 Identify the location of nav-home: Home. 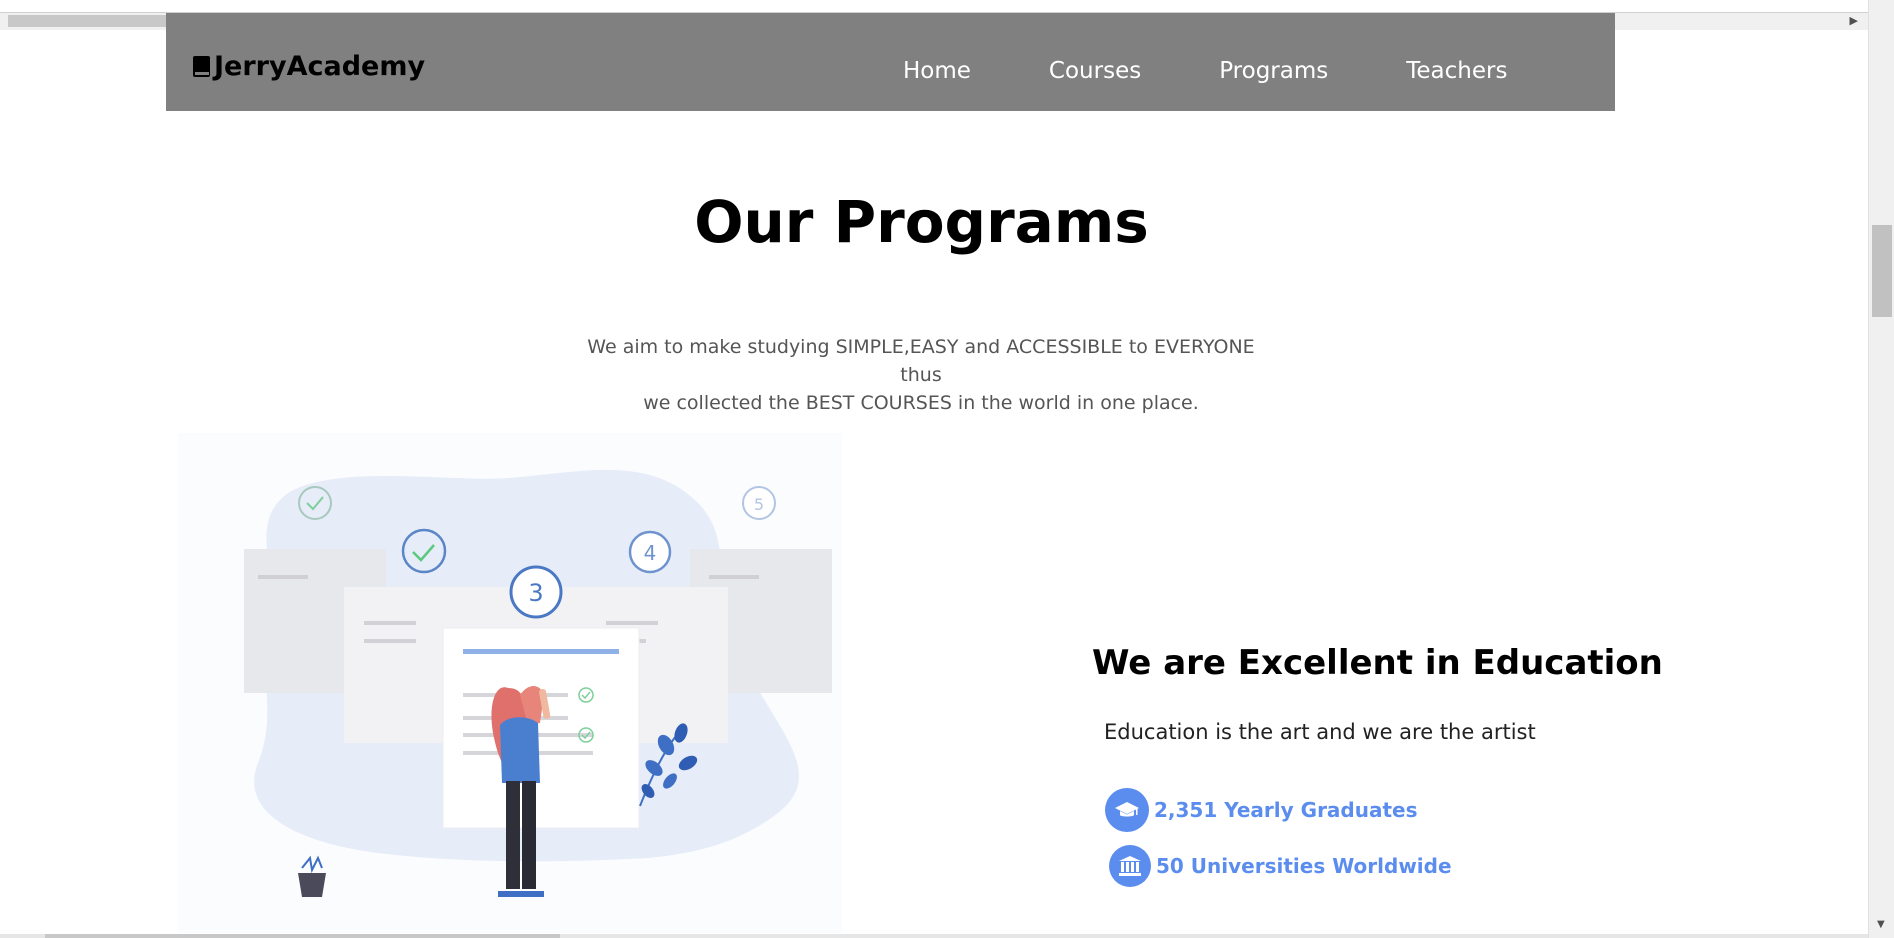
(937, 71).